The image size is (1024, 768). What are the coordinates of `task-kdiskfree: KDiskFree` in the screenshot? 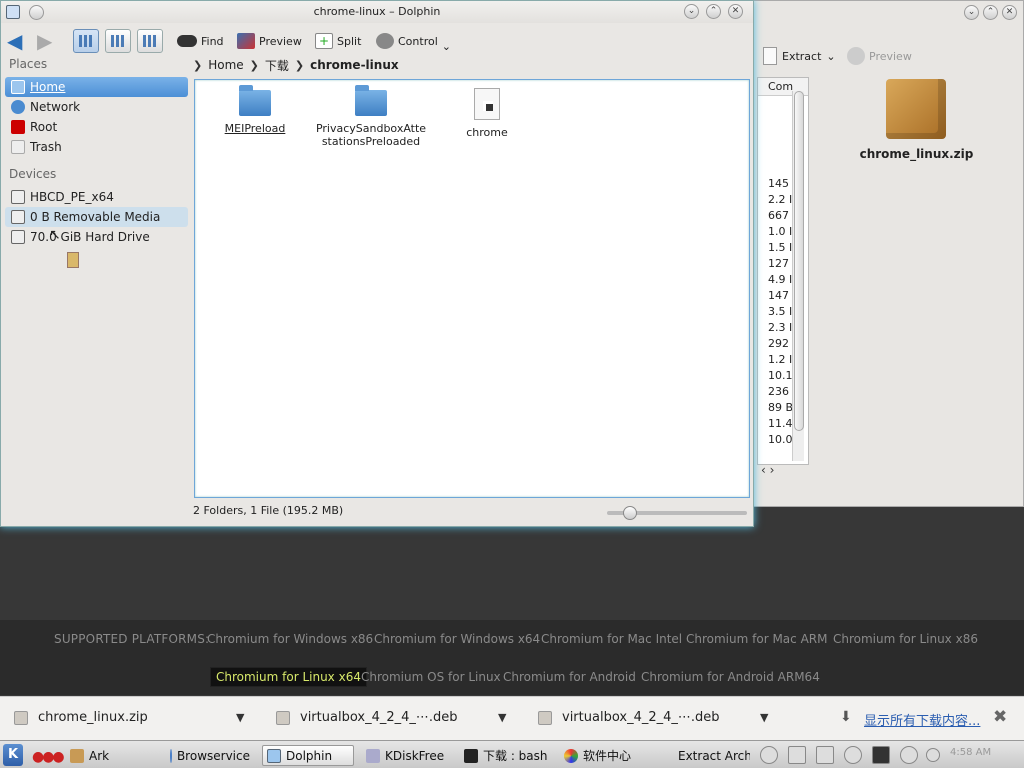 It's located at (405, 755).